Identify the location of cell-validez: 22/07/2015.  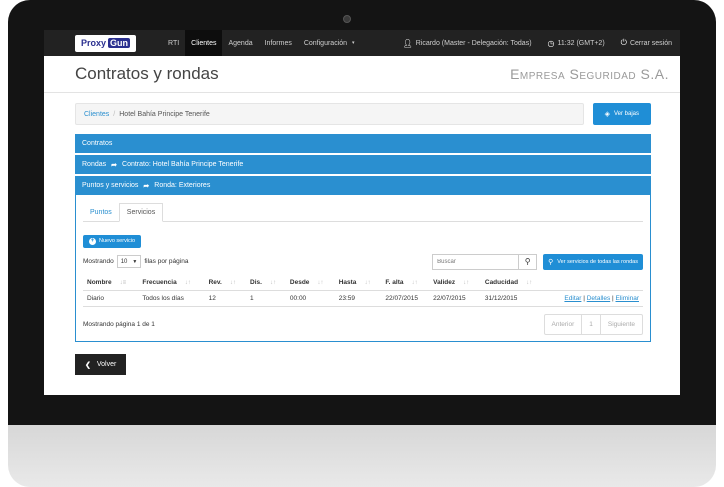
(455, 298).